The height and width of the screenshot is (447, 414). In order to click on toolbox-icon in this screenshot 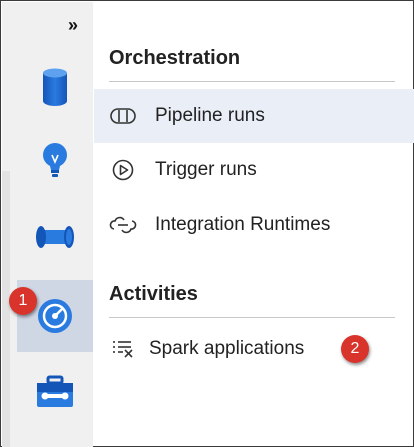, I will do `click(55, 392)`.